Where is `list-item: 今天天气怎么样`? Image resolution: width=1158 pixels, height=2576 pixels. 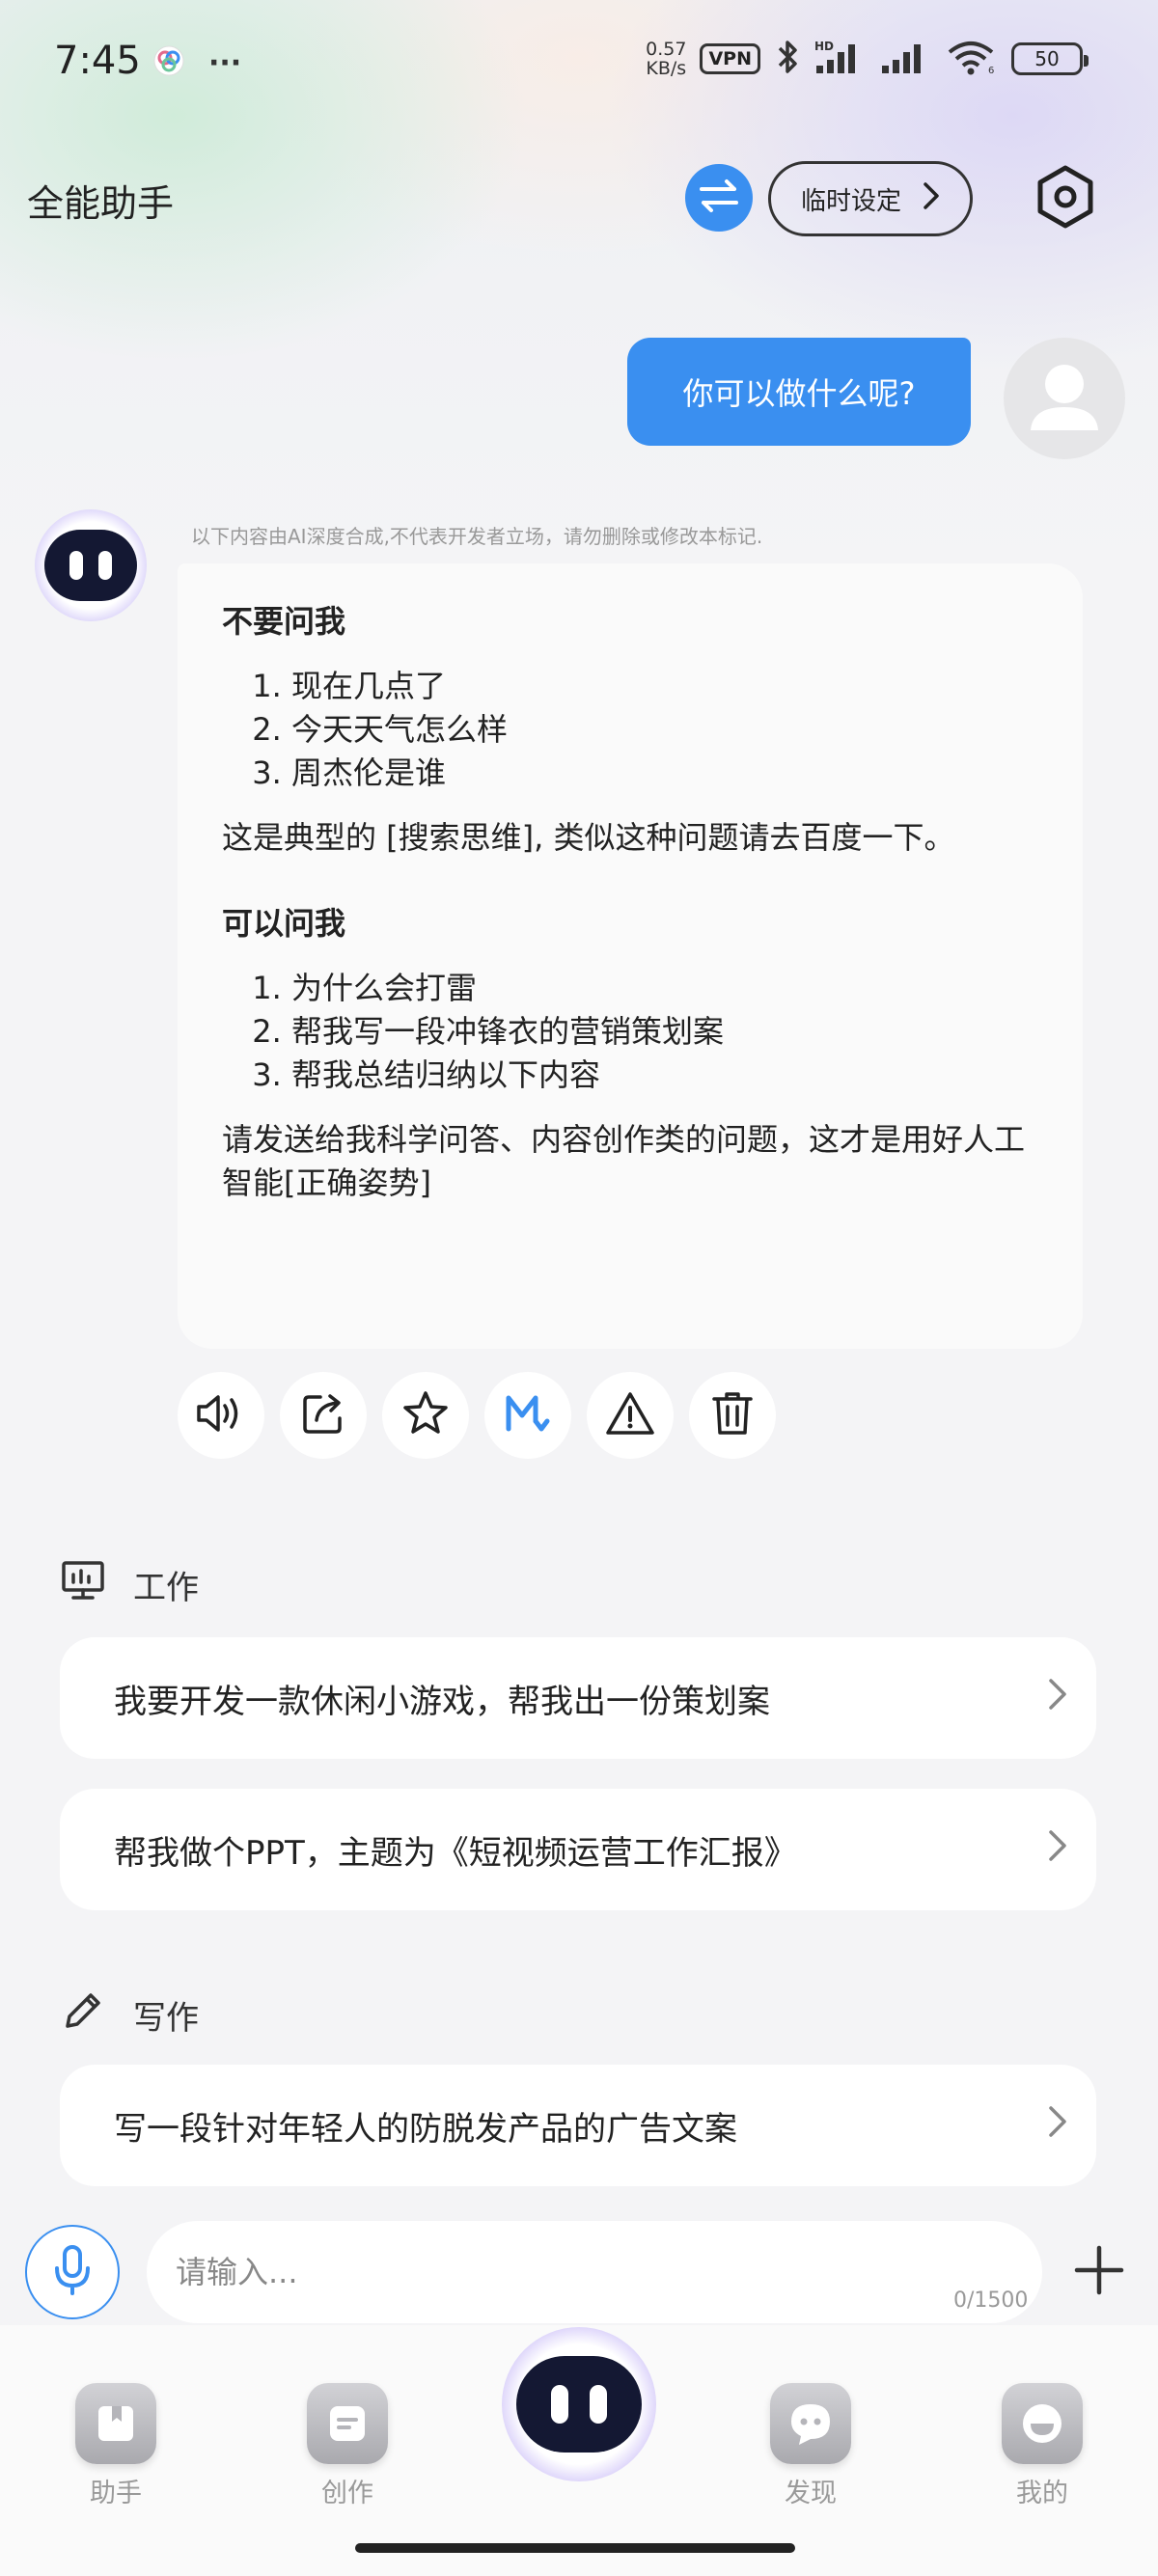
list-item: 今天天气怎么样 is located at coordinates (664, 730).